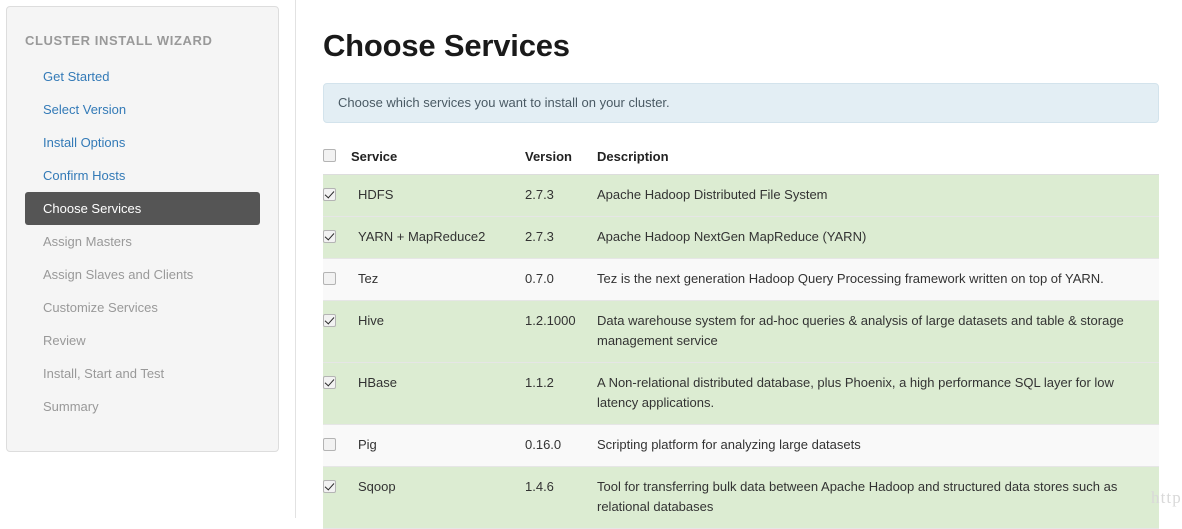  What do you see at coordinates (561, 279) in the screenshot?
I see `service-version-cell: 0.7.0` at bounding box center [561, 279].